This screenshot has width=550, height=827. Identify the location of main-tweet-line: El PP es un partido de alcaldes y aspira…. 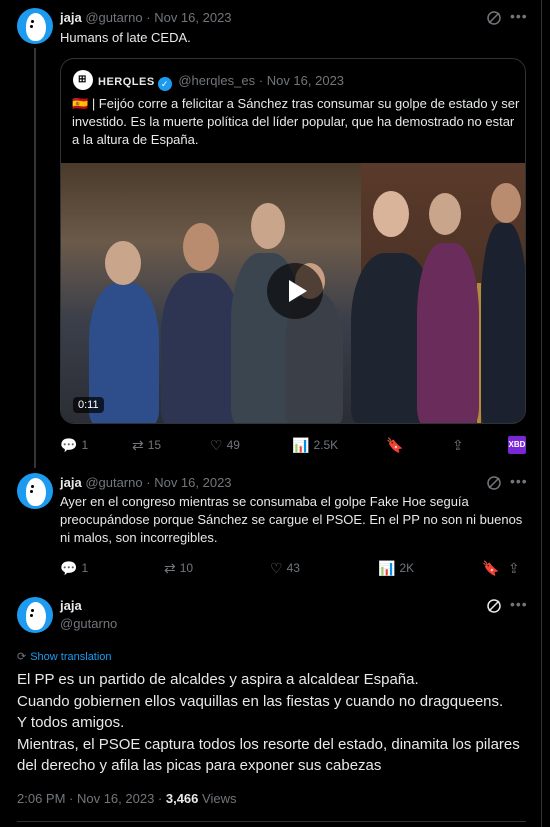
(218, 679).